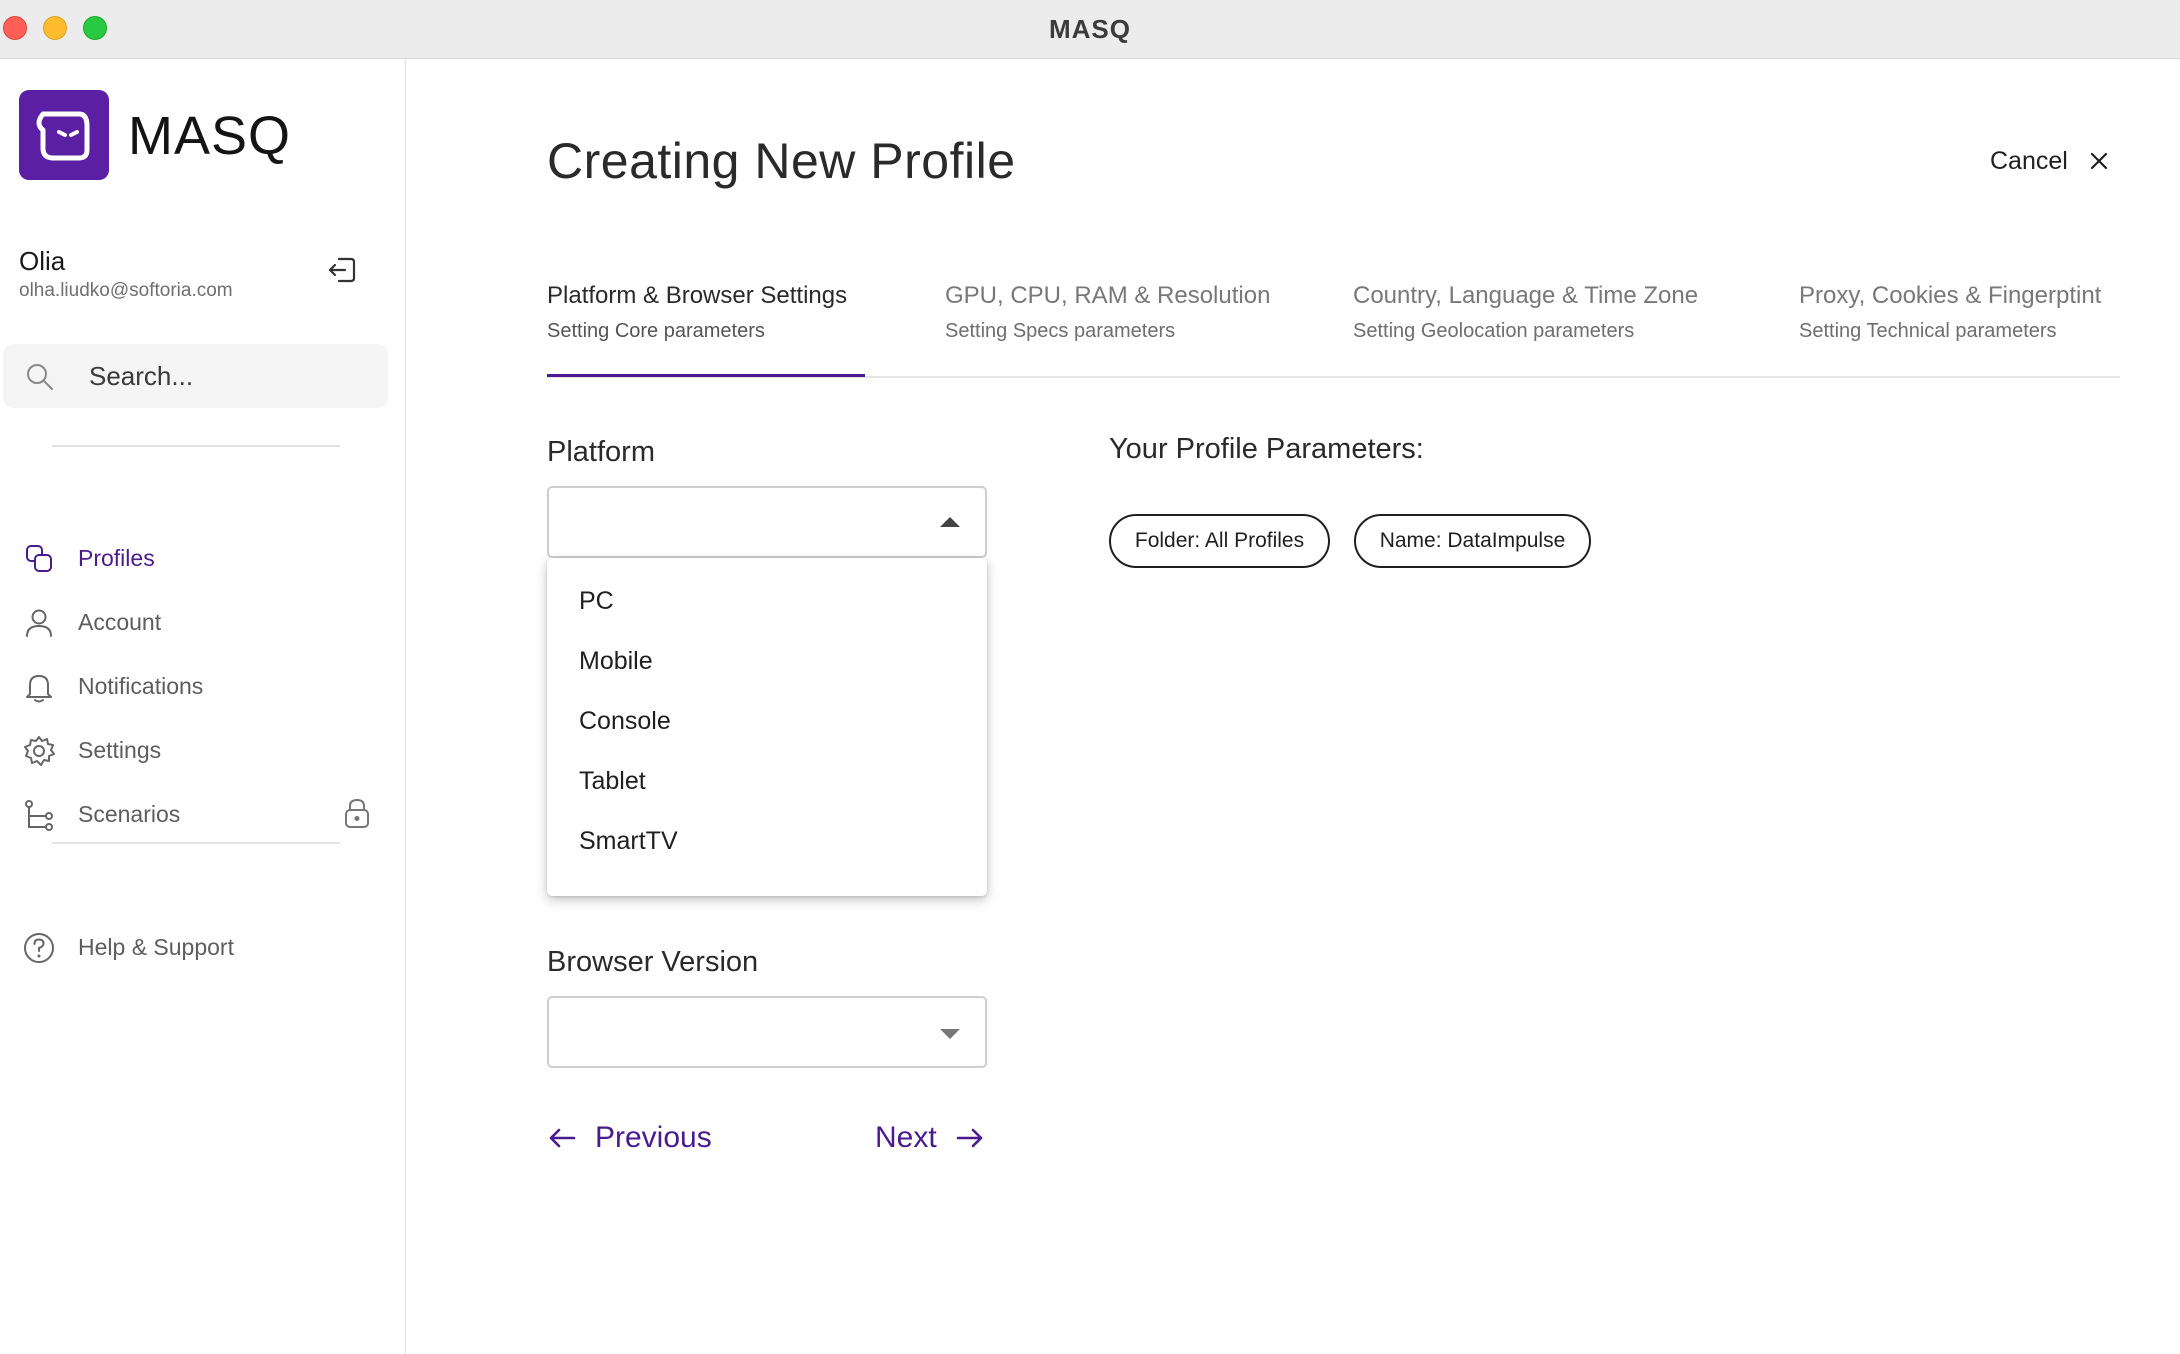  Describe the element at coordinates (40, 377) in the screenshot. I see `search-icon` at that location.